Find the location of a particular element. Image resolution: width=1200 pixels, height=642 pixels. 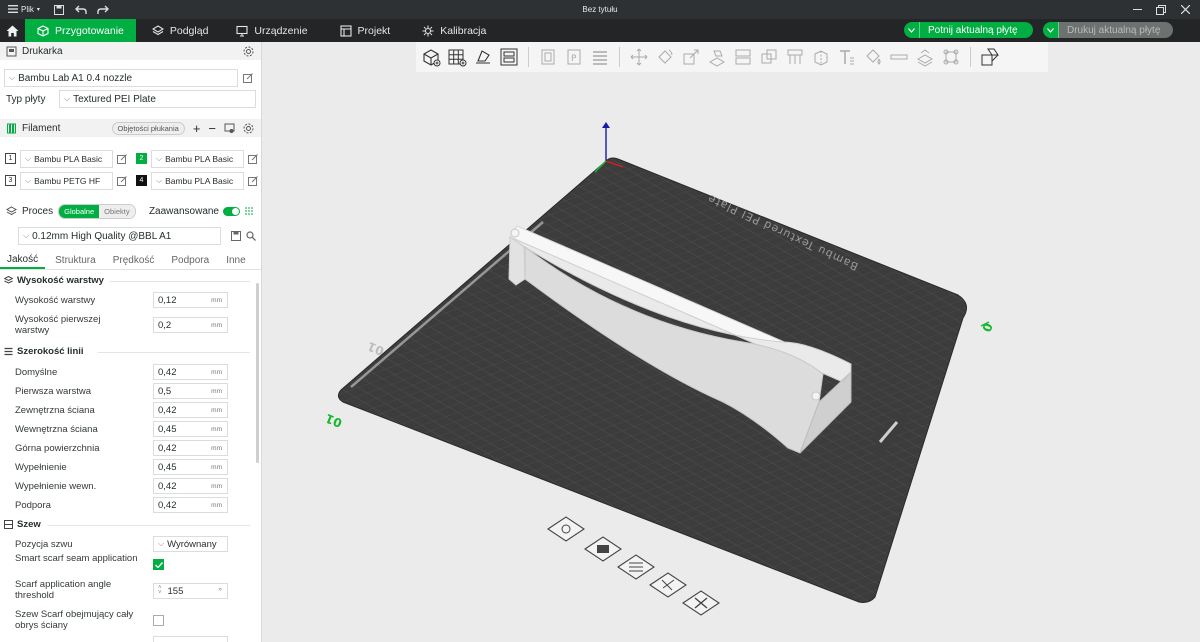

project-icon is located at coordinates (345, 30).